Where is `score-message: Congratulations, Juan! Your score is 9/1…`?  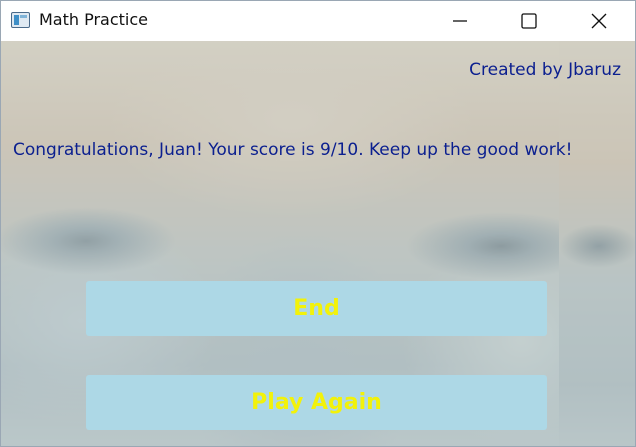
score-message: Congratulations, Juan! Your score is 9/1… is located at coordinates (293, 150).